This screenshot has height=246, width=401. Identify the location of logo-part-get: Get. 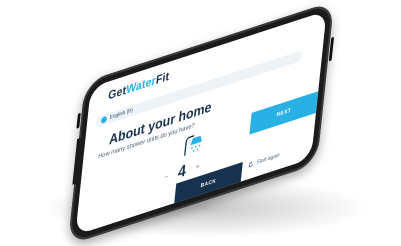
(117, 93).